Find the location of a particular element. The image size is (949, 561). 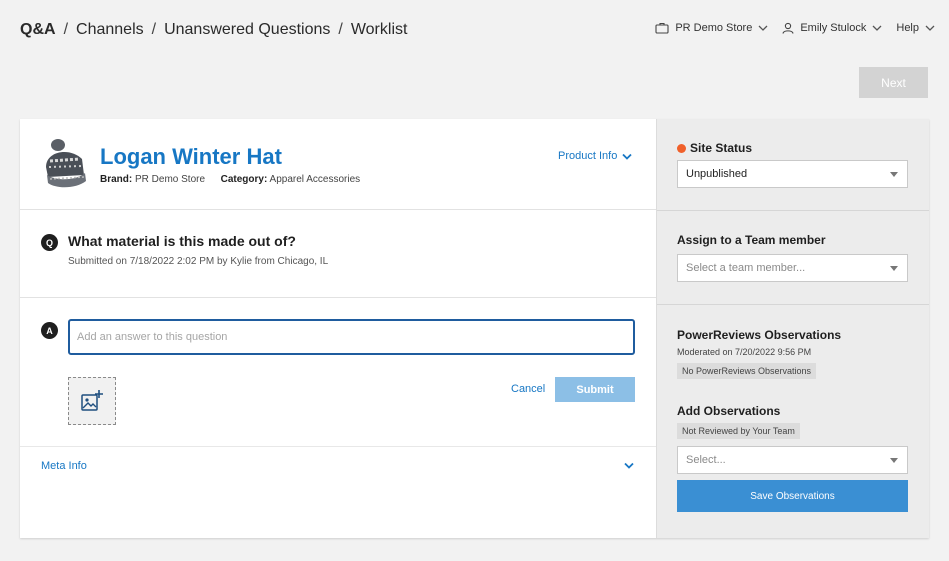

site-status-title: Site Status is located at coordinates (714, 148).